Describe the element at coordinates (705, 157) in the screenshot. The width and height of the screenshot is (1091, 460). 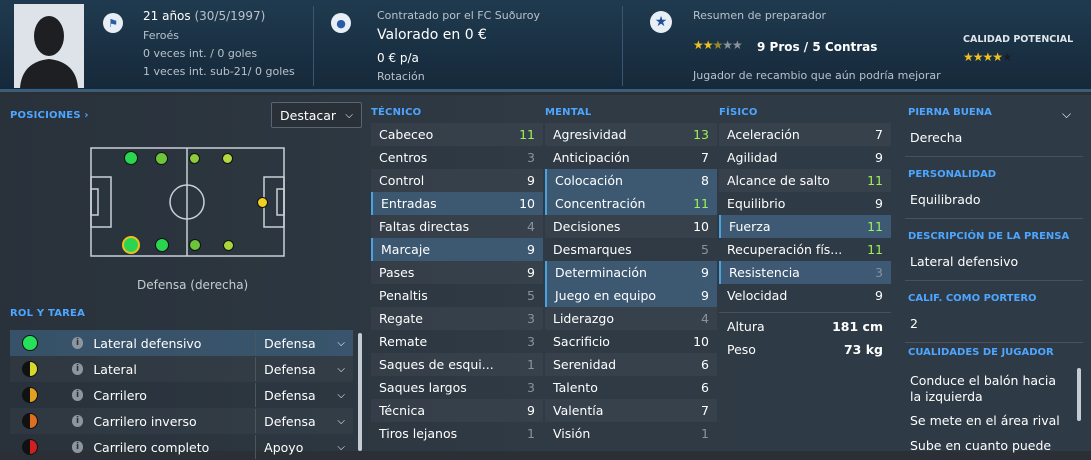
I see `attr-value: 7` at that location.